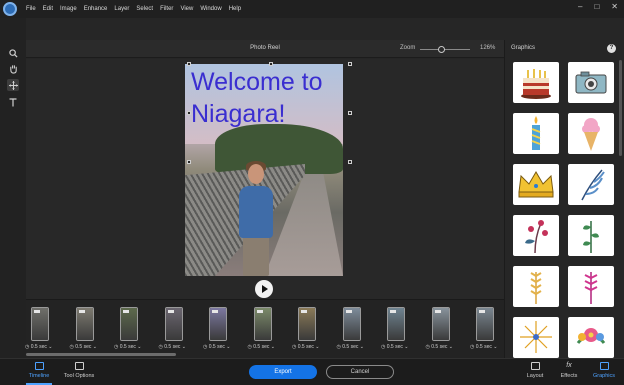 The image size is (624, 385). I want to click on menu-edit: Edit, so click(48, 9).